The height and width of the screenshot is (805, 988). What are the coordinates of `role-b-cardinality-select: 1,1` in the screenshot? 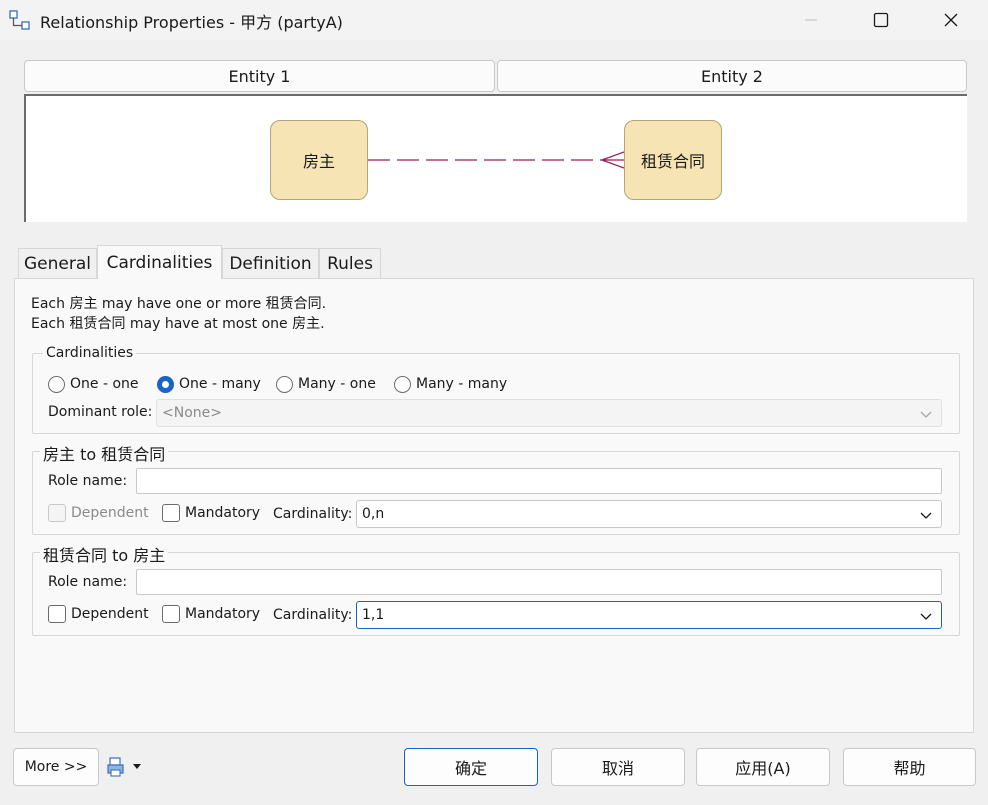 It's located at (649, 615).